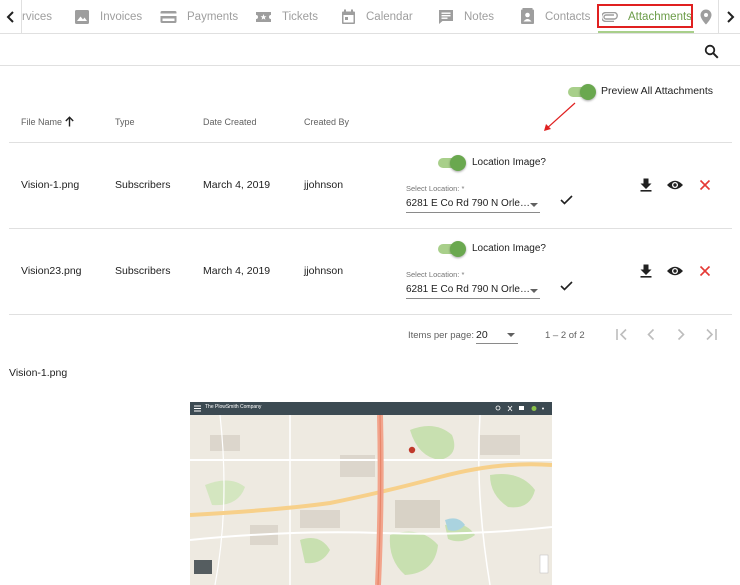  Describe the element at coordinates (371, 500) in the screenshot. I see `map-canvas` at that location.